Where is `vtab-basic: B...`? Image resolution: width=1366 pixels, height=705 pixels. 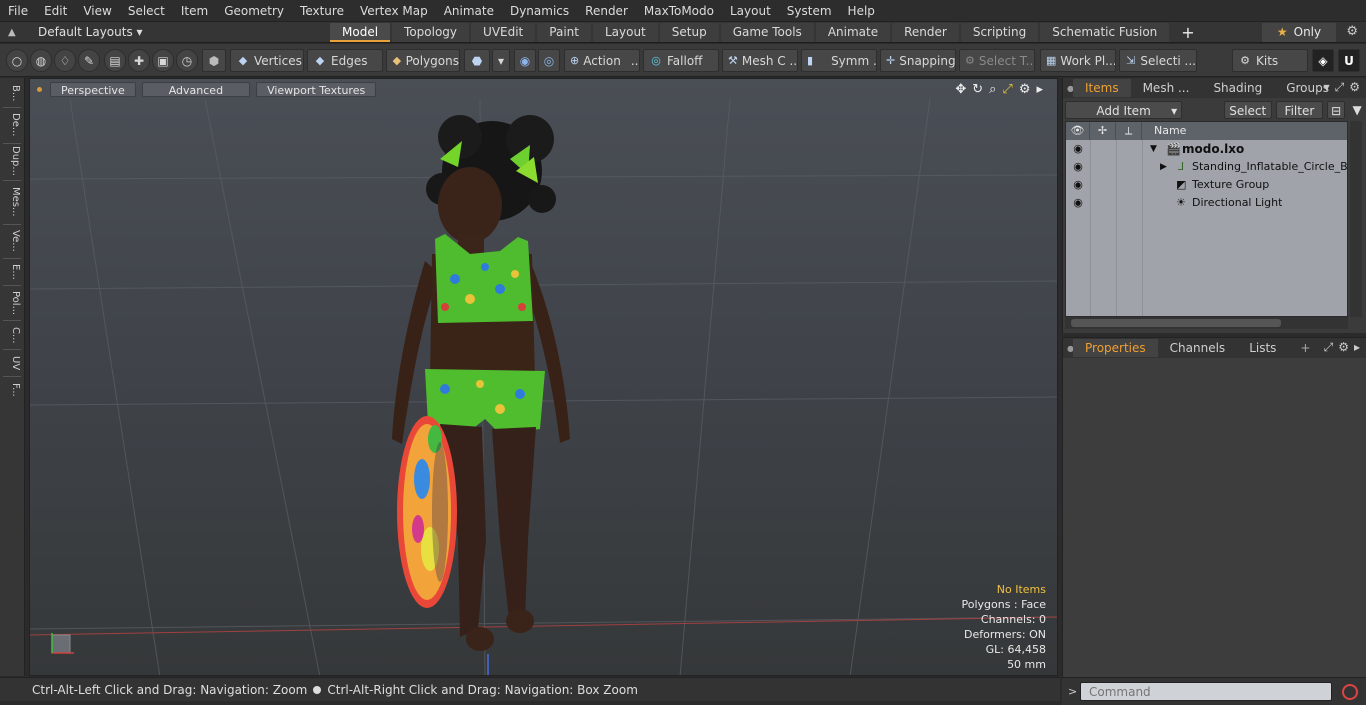 vtab-basic: B... is located at coordinates (12, 93).